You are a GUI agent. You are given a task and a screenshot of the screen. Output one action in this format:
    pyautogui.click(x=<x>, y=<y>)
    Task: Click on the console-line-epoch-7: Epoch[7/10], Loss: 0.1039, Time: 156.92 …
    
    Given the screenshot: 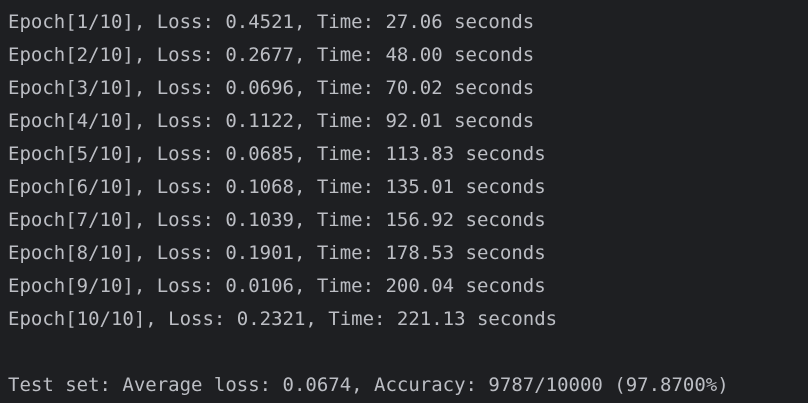 What is the action you would take?
    pyautogui.click(x=277, y=220)
    